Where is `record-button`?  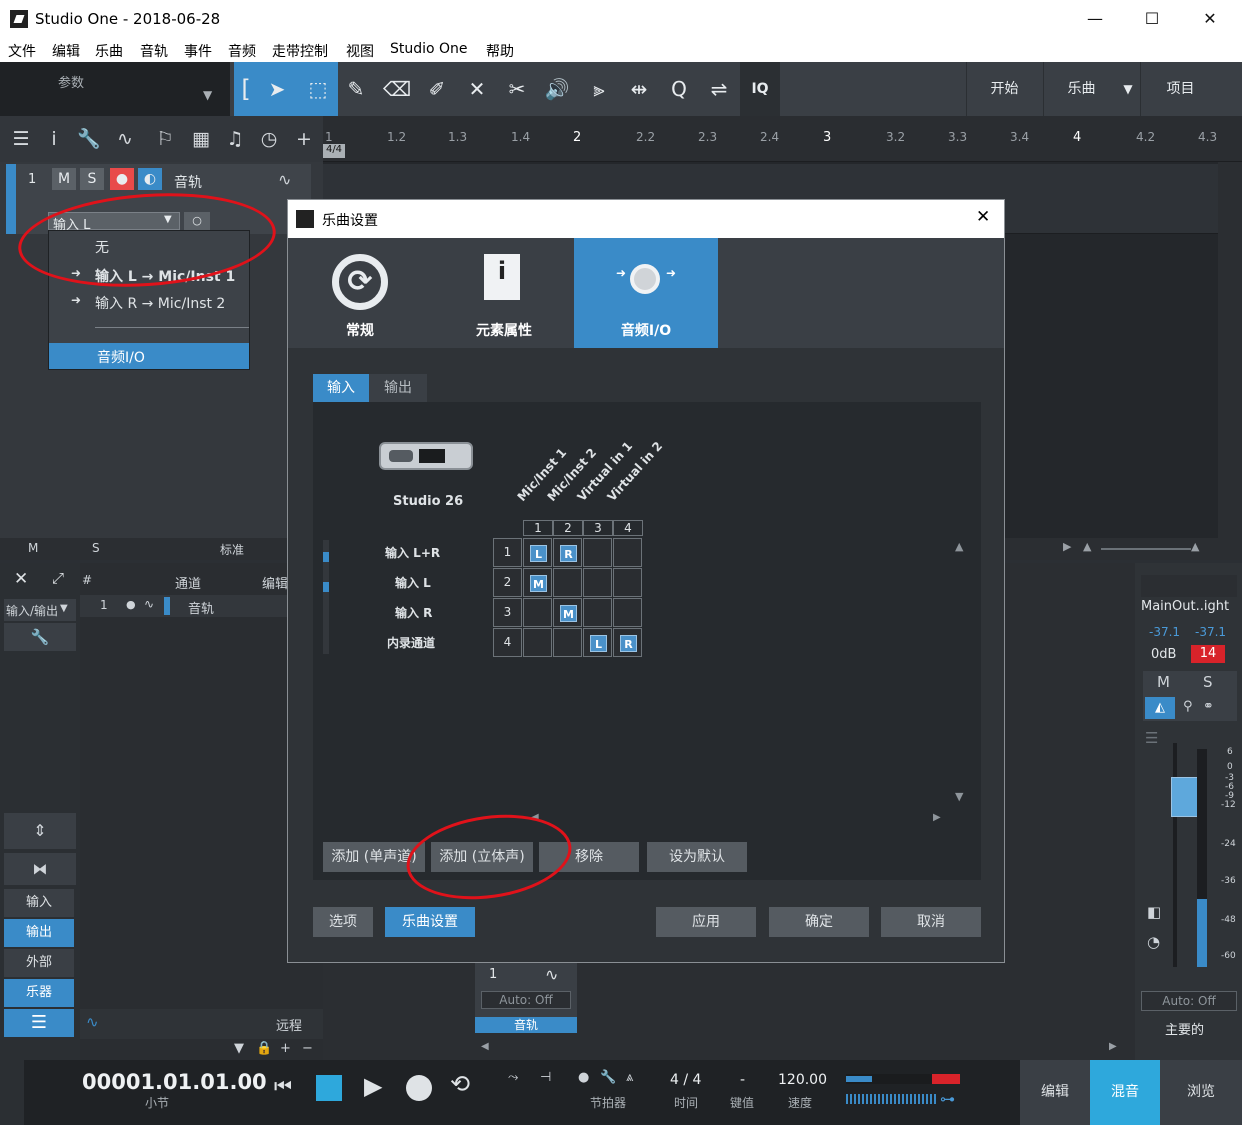 record-button is located at coordinates (419, 1088).